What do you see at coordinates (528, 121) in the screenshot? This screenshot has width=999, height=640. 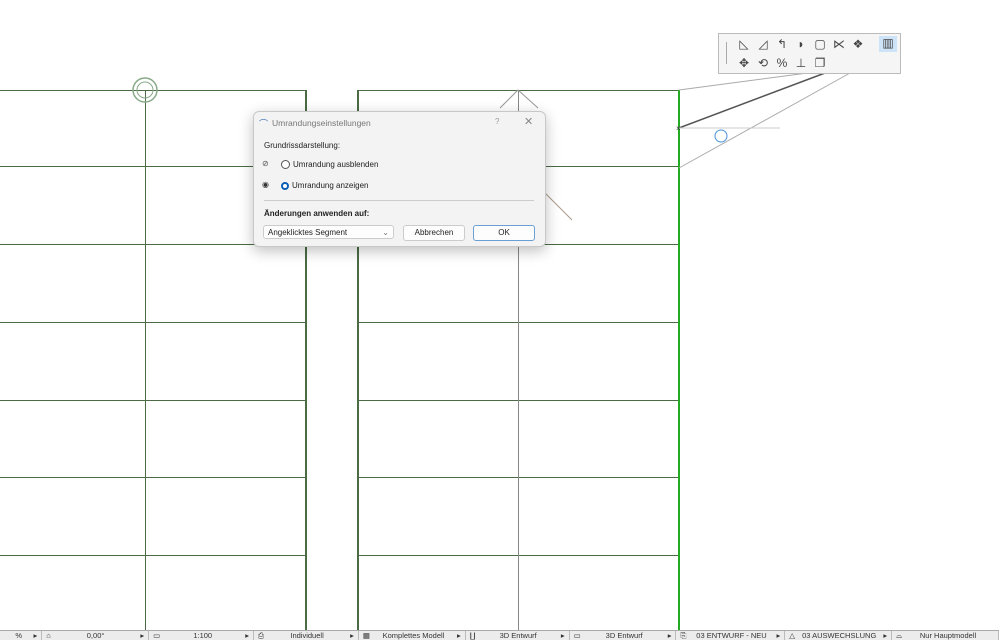 I see `close-button: ✕` at bounding box center [528, 121].